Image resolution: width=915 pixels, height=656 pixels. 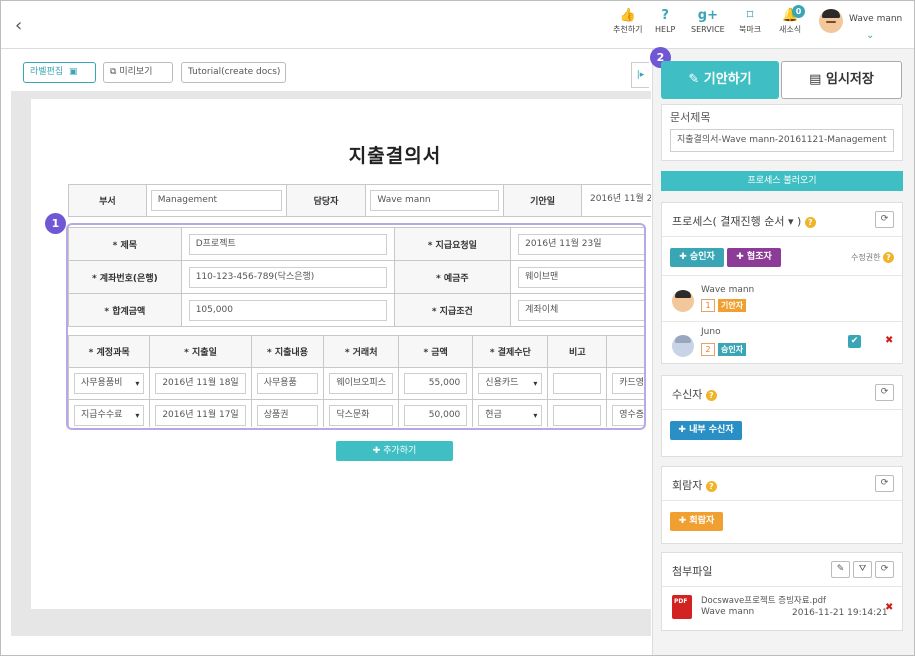 I want to click on proof-cell: 영수증, so click(x=626, y=413).